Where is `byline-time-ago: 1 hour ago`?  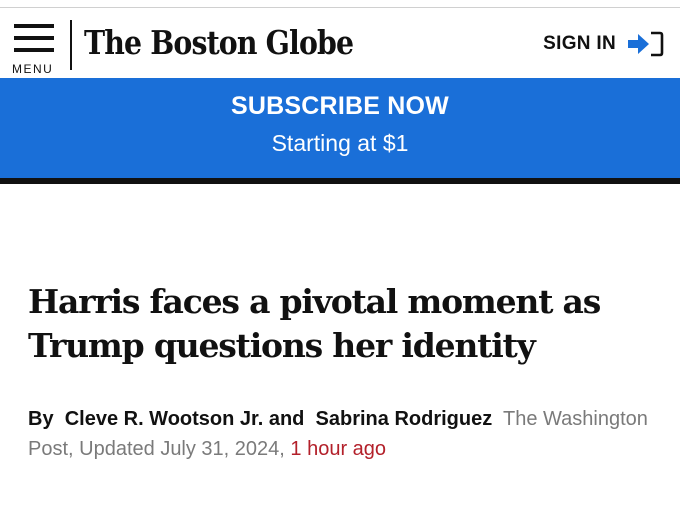
byline-time-ago: 1 hour ago is located at coordinates (338, 449).